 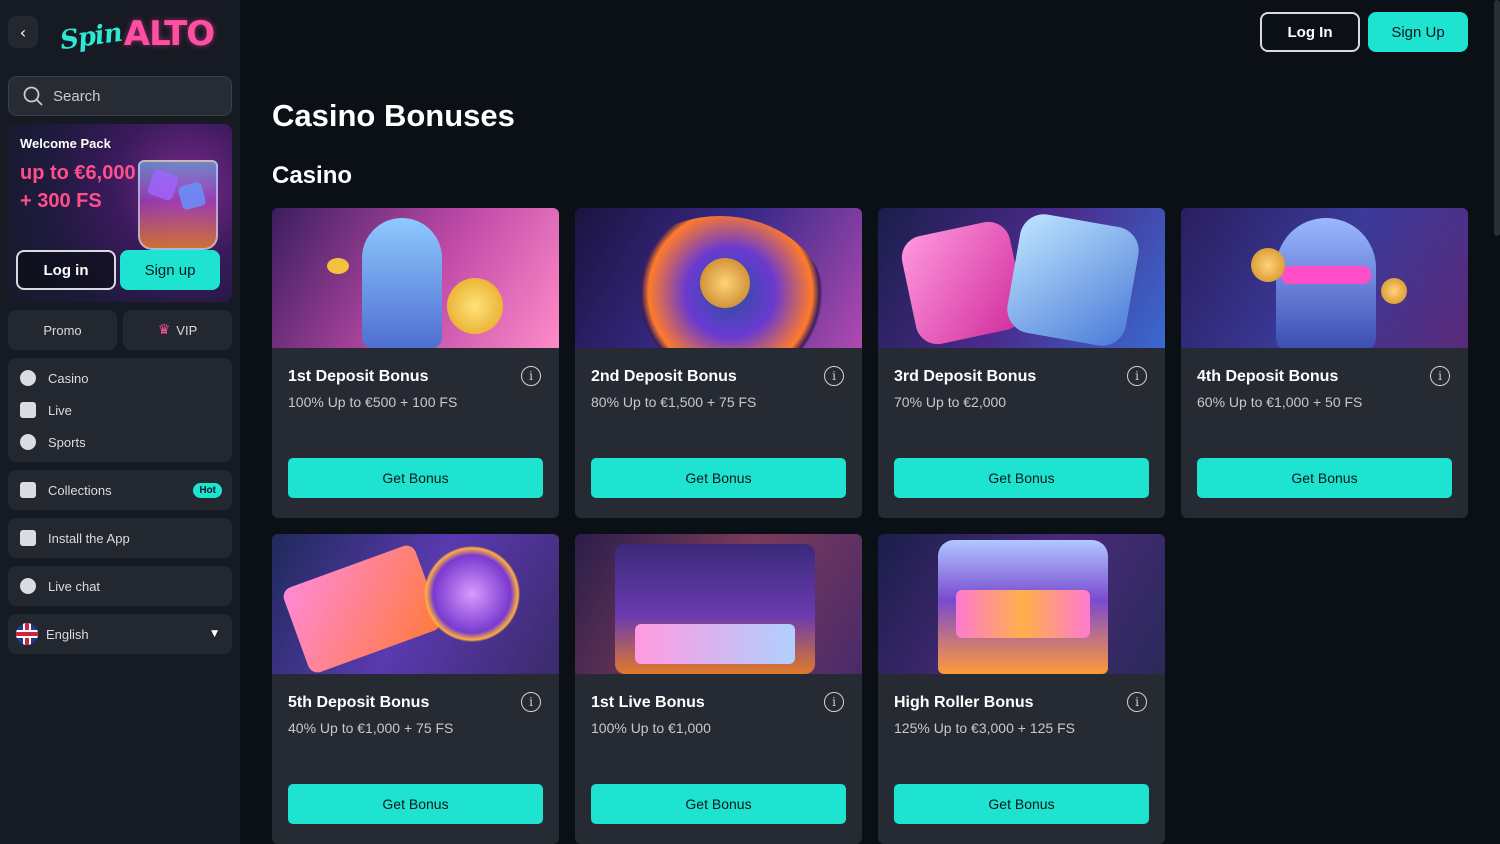 I want to click on hot-badge: Hot, so click(x=207, y=490).